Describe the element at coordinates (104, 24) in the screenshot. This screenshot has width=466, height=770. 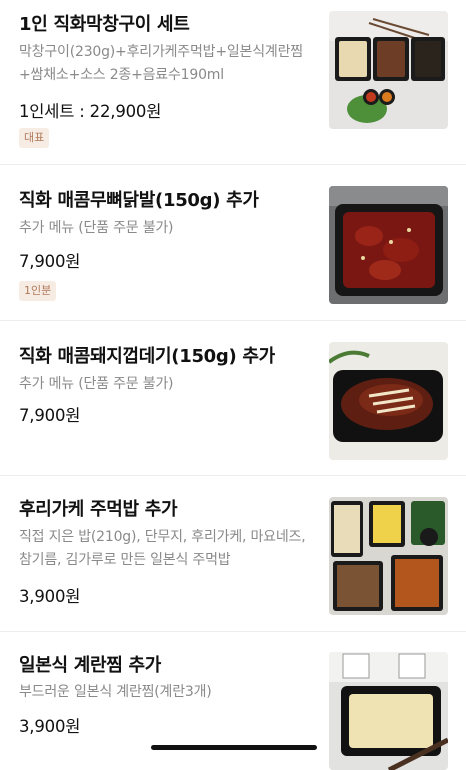
I see `item-title: 1인 직화막창구이 세트` at that location.